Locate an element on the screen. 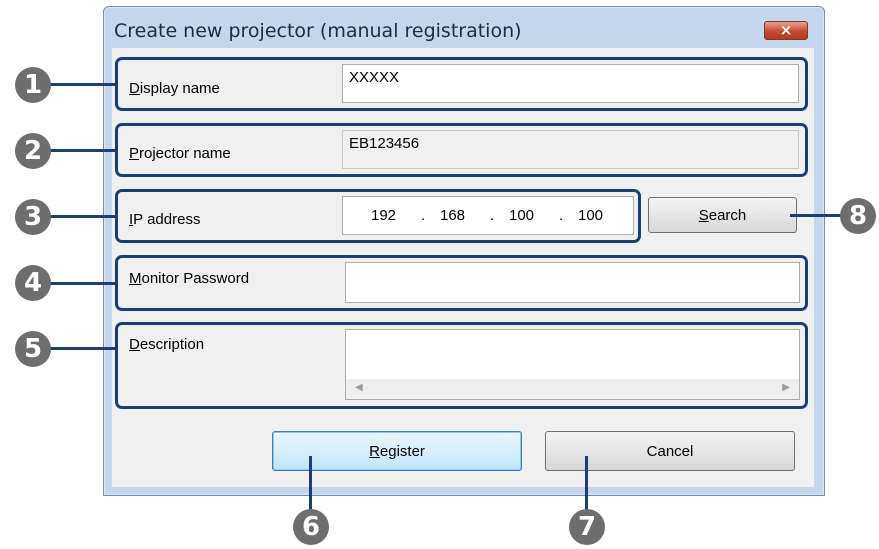 Image resolution: width=879 pixels, height=549 pixels. close-icon: × is located at coordinates (786, 30).